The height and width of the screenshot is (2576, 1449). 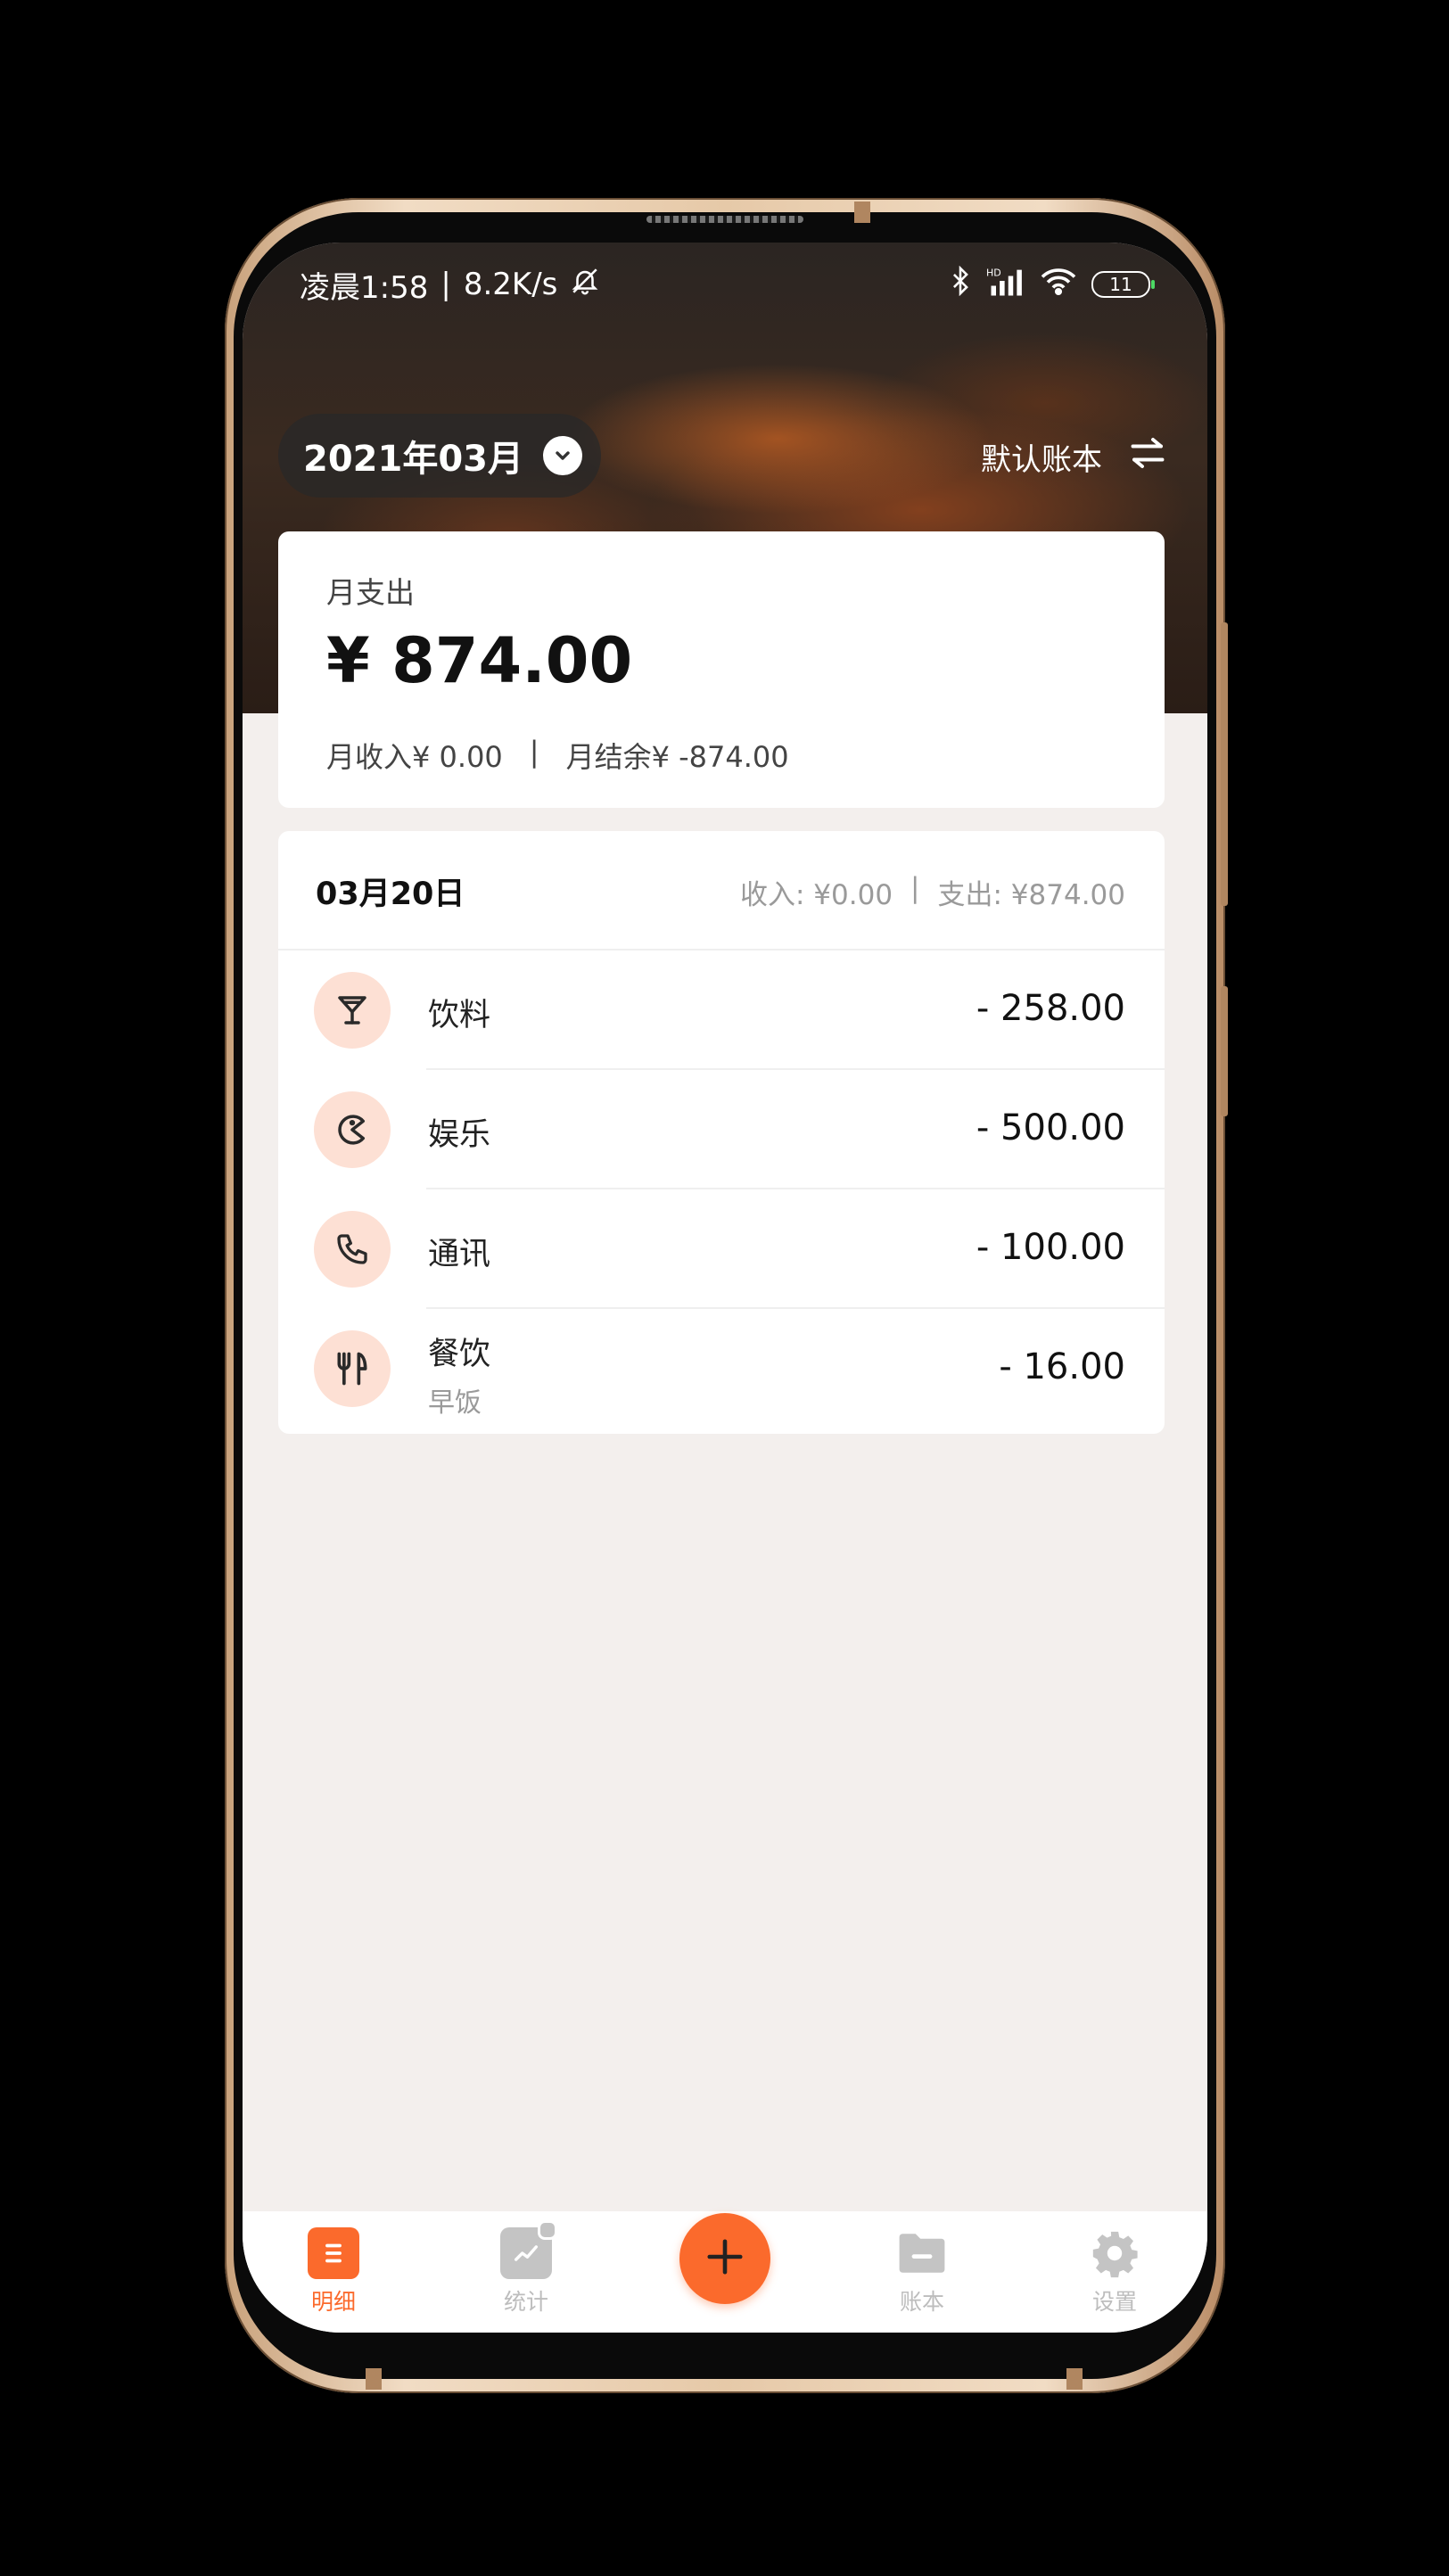 I want to click on transaction-note: 早饭, so click(x=455, y=1403).